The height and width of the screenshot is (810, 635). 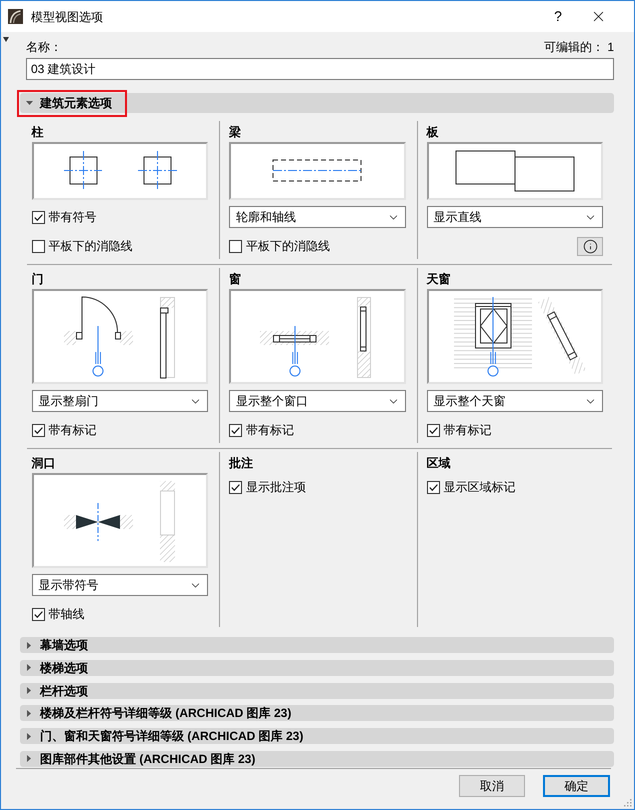 What do you see at coordinates (627, 802) in the screenshot?
I see `resize-grip-icon` at bounding box center [627, 802].